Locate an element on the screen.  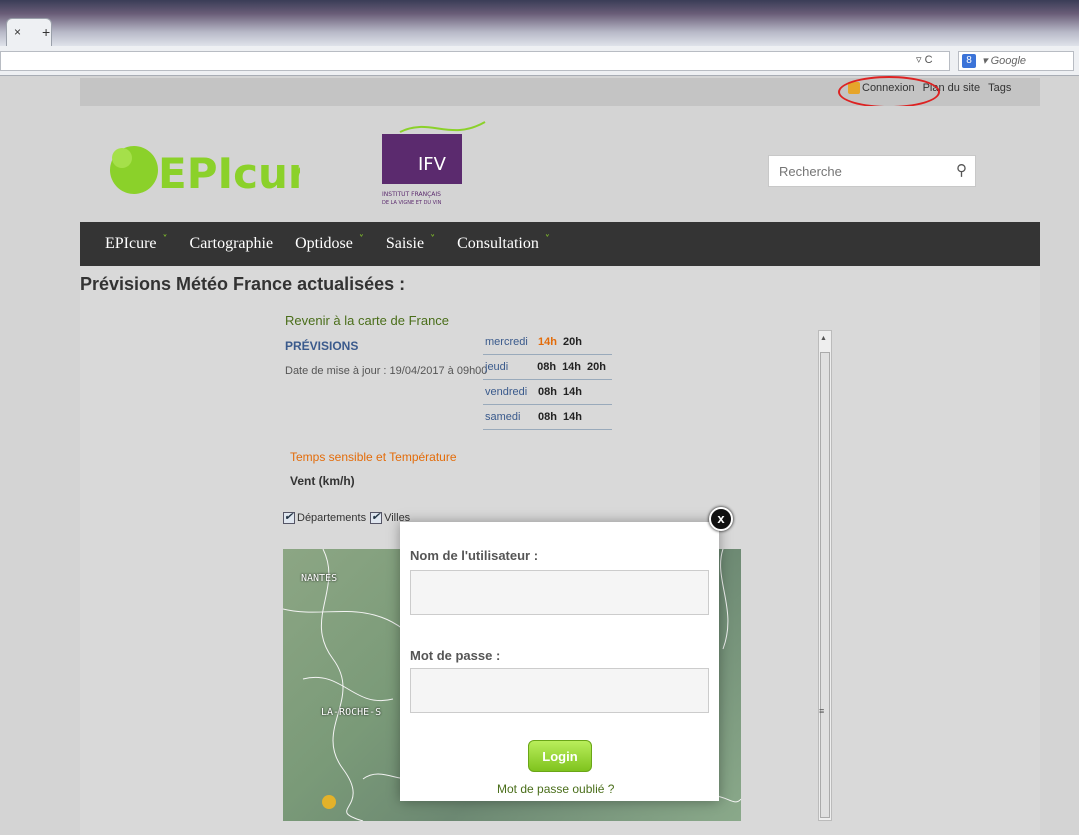
nav-item-label: Saisie is located at coordinates (405, 243).